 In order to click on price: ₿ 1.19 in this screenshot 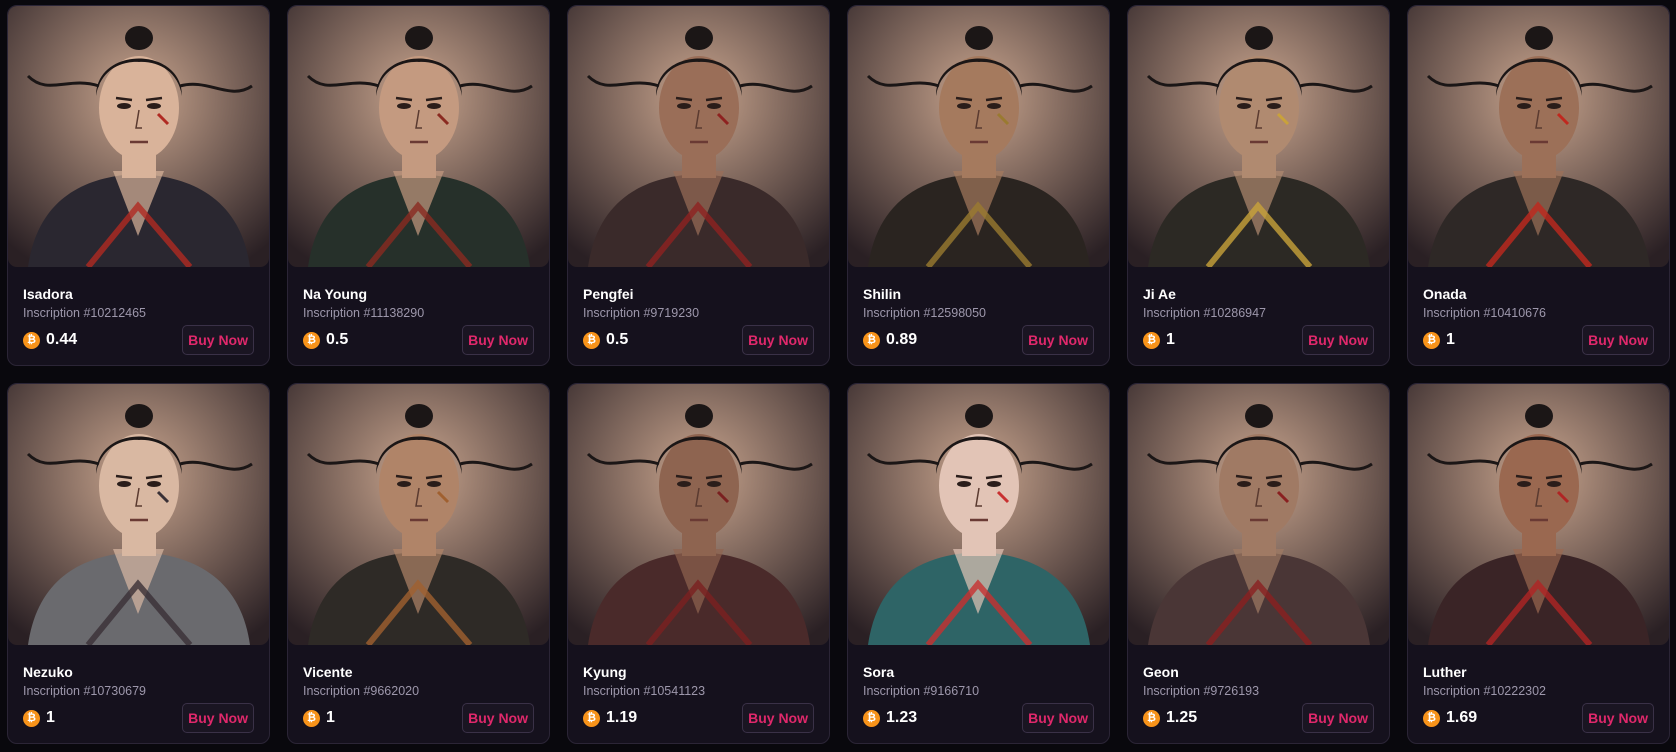, I will do `click(610, 718)`.